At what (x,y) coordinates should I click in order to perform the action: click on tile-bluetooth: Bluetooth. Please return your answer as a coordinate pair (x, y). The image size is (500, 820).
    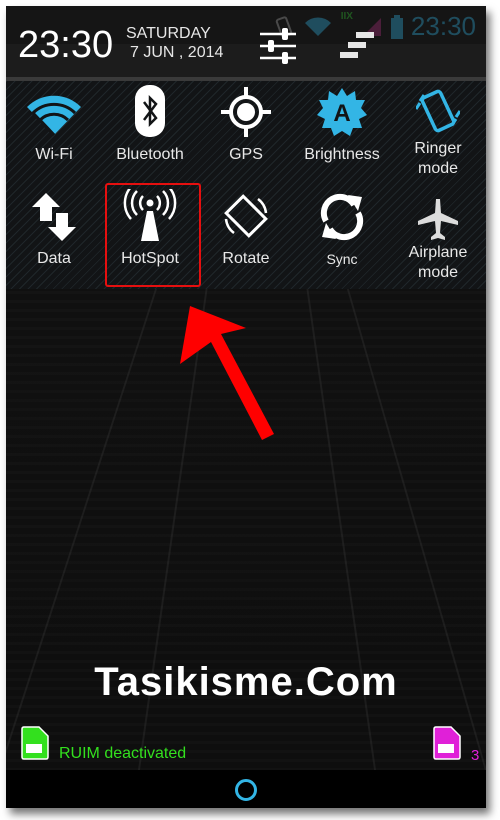
    Looking at the image, I should click on (150, 133).